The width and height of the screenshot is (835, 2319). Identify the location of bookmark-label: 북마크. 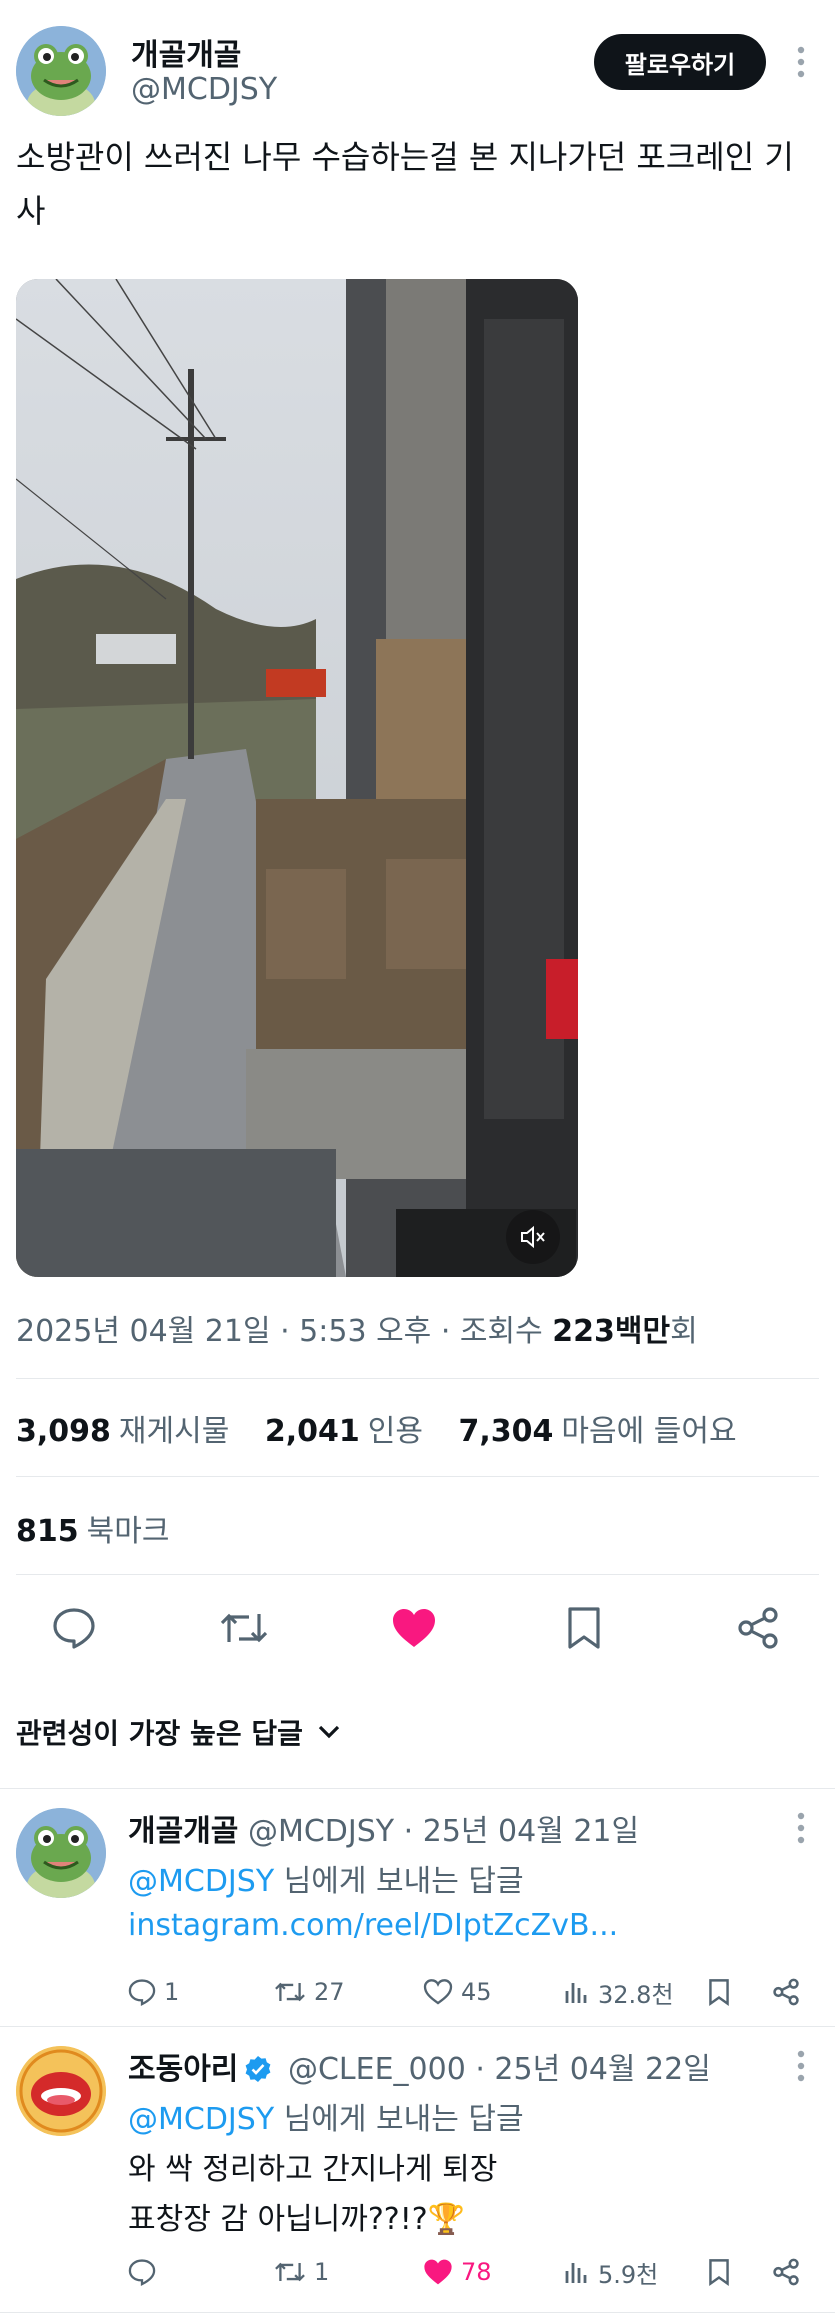
(128, 1531).